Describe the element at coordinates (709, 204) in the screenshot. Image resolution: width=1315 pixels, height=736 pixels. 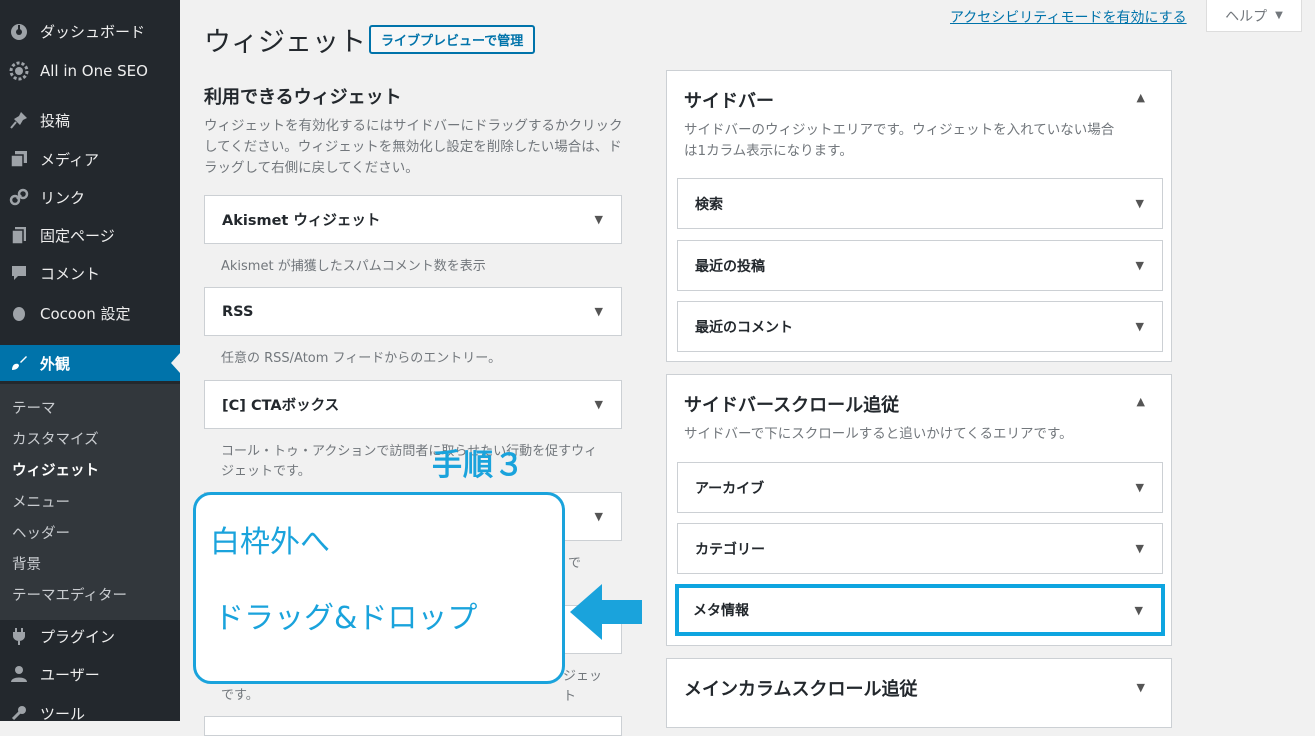
I see `widget-name: 検索` at that location.